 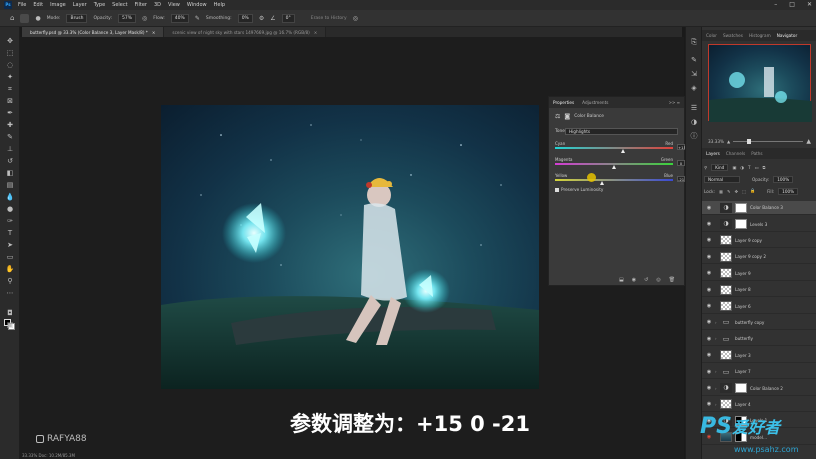 What do you see at coordinates (694, 108) in the screenshot?
I see `properties-icon: ☰` at bounding box center [694, 108].